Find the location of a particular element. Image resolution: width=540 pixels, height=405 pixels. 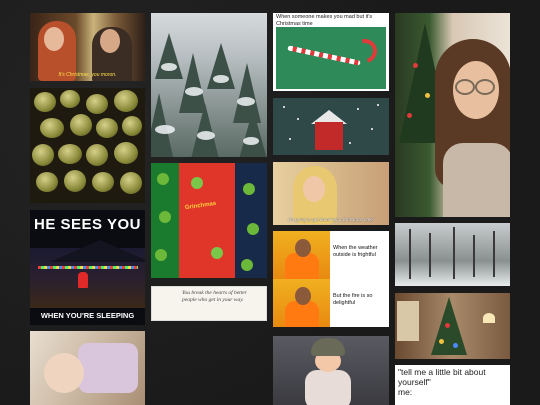

meme-bottom-text: WHEN YOU'RE SLEEPING is located at coordinates (87, 315).